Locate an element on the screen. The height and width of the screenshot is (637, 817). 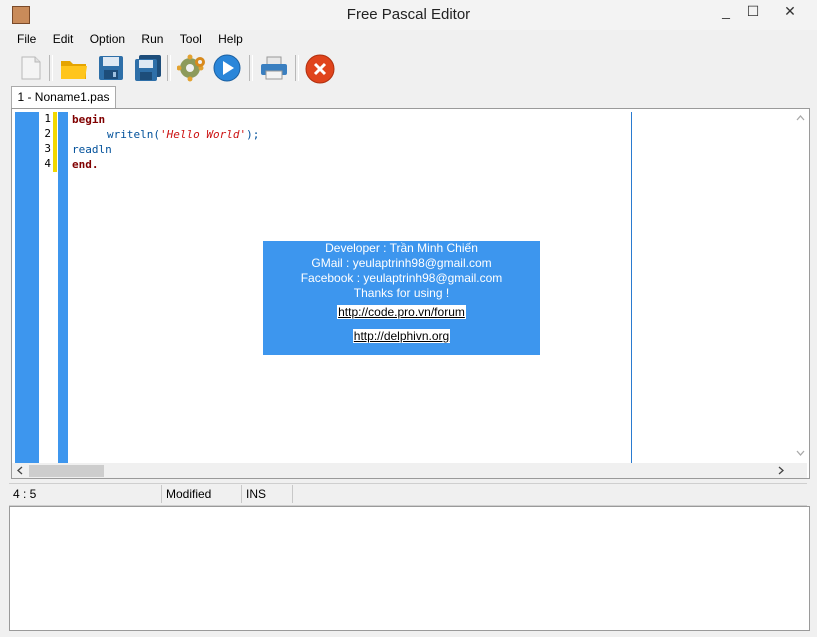
menu-tool: Tool is located at coordinates (189, 38).